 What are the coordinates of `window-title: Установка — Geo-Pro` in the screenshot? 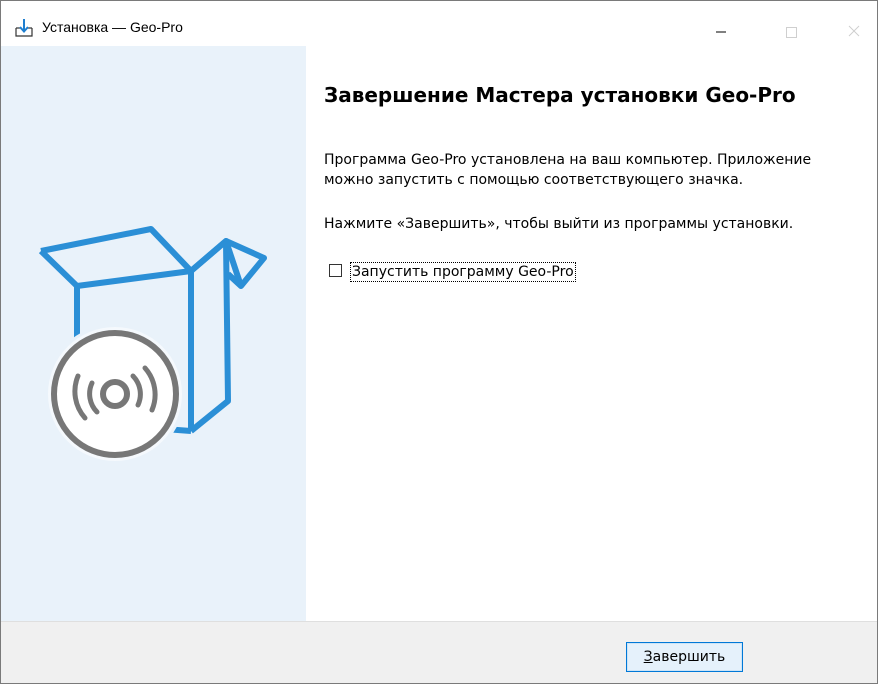 It's located at (112, 27).